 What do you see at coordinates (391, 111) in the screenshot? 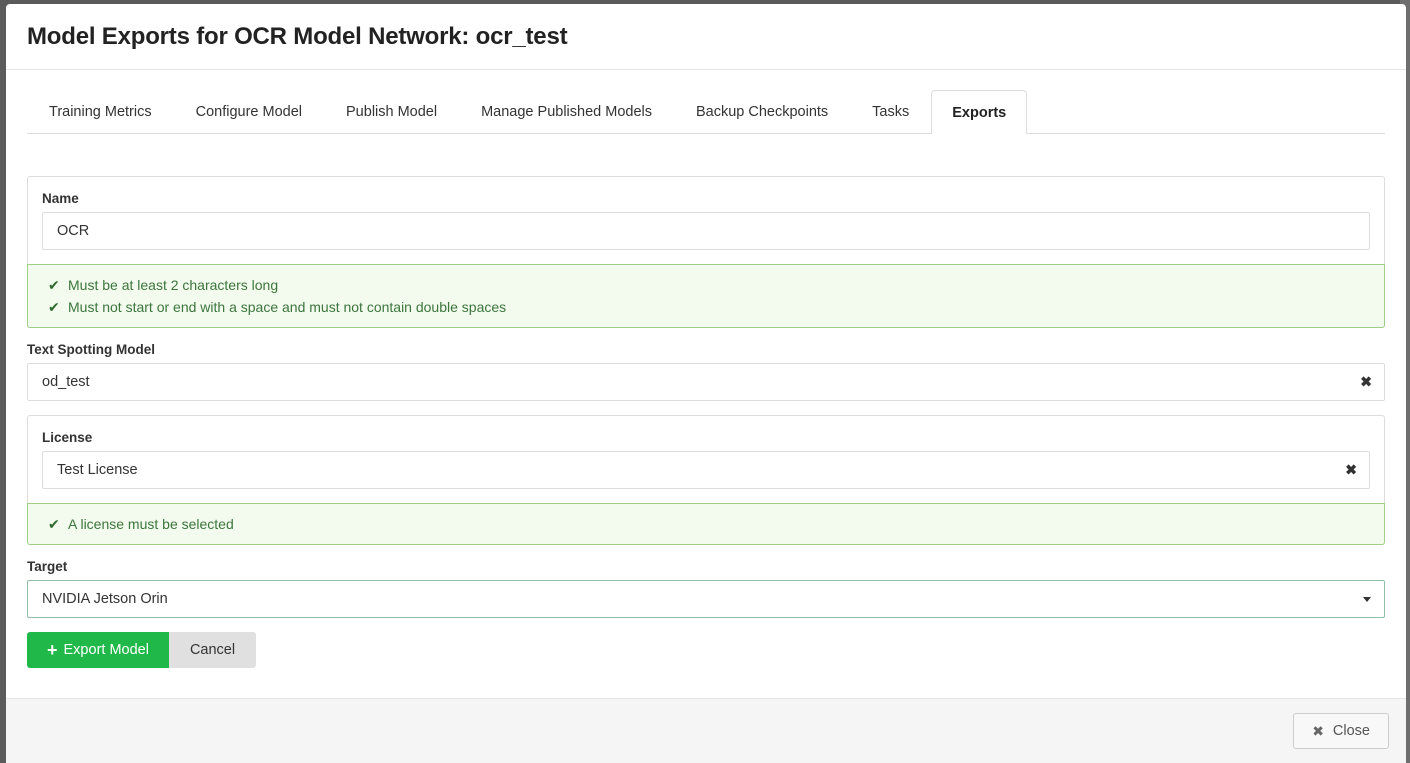
I see `tab-publish-model: Publish Model` at bounding box center [391, 111].